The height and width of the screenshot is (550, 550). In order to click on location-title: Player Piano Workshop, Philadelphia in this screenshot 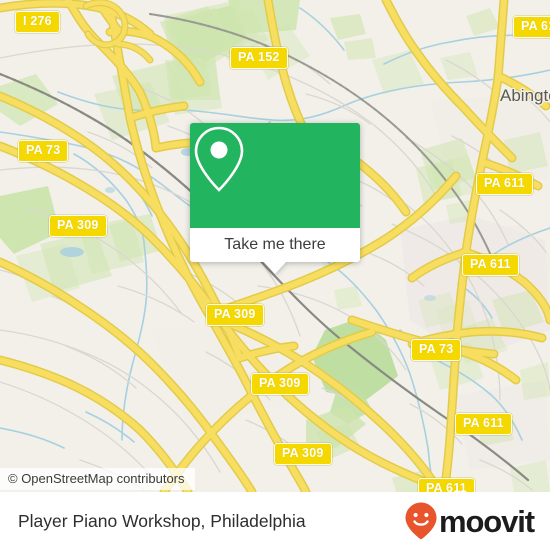, I will do `click(162, 520)`.